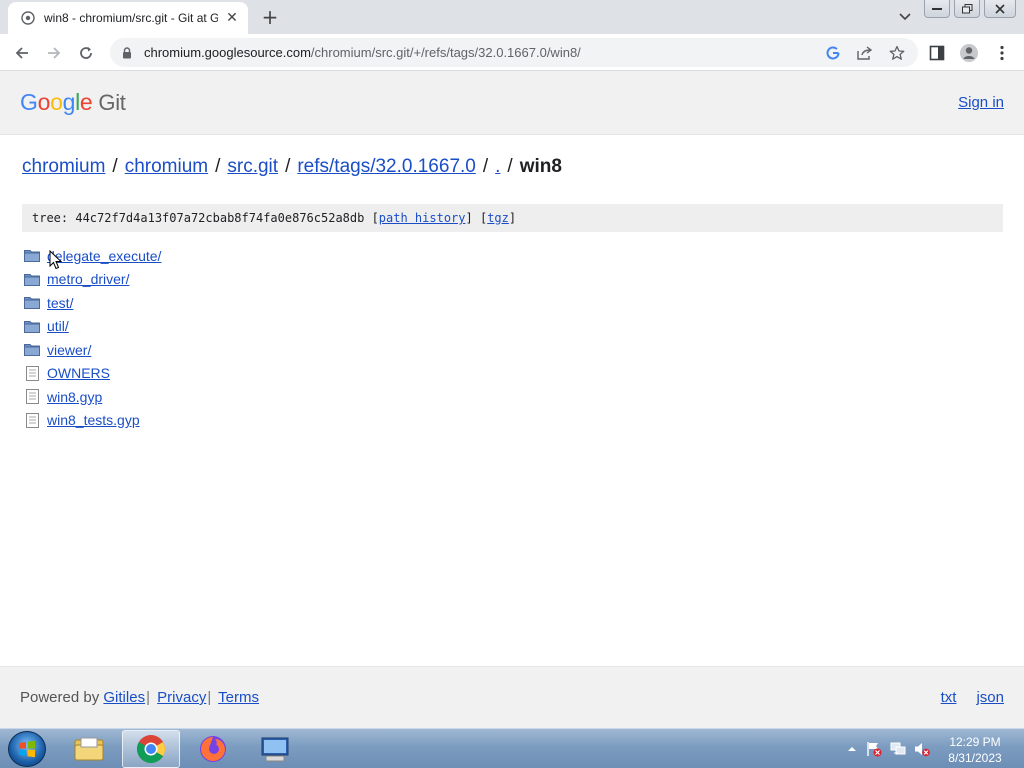 This screenshot has height=768, width=1024. I want to click on tree-hash: 44c72f7d4a13f07a72cbab8f74fa0e876c52a8db, so click(220, 218).